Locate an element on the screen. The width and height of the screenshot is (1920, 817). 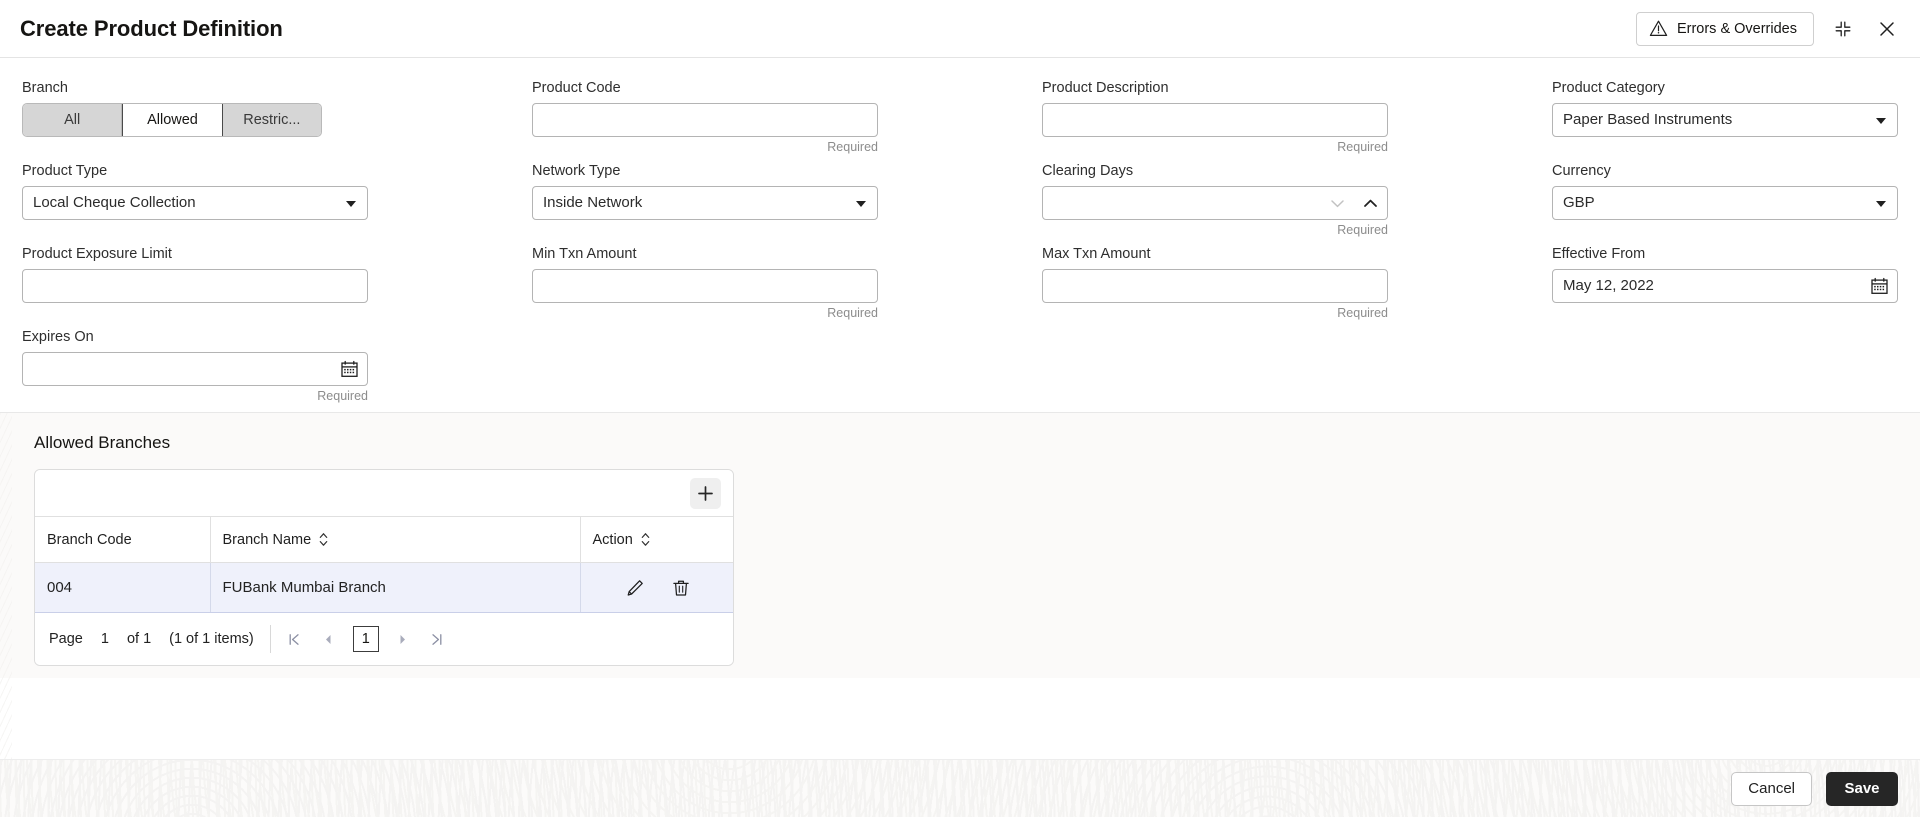
table-pagination: Page 1 of 1 (1 of 1 items) 1 is located at coordinates (384, 639).